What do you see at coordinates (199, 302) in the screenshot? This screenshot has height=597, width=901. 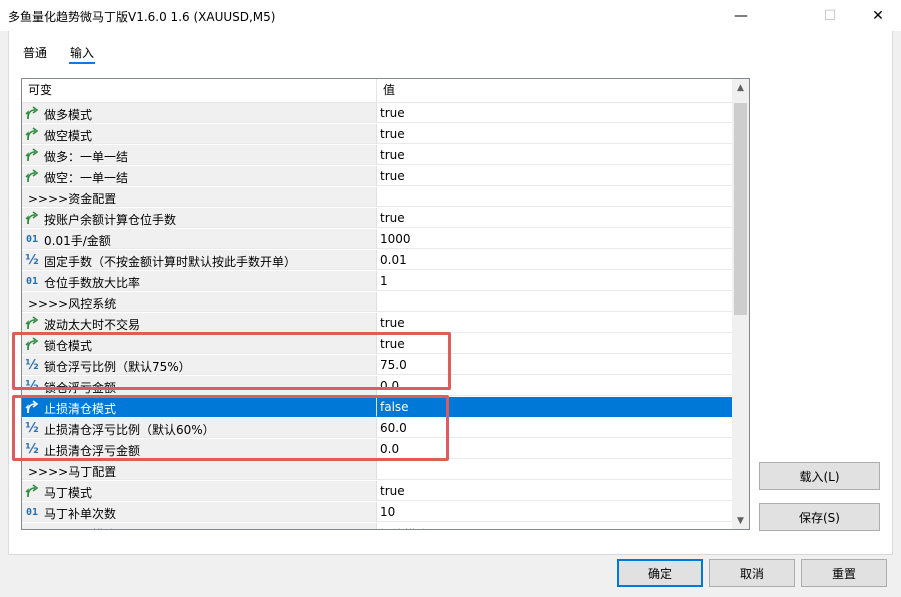 I see `variable-cell: >>>>风控系统` at bounding box center [199, 302].